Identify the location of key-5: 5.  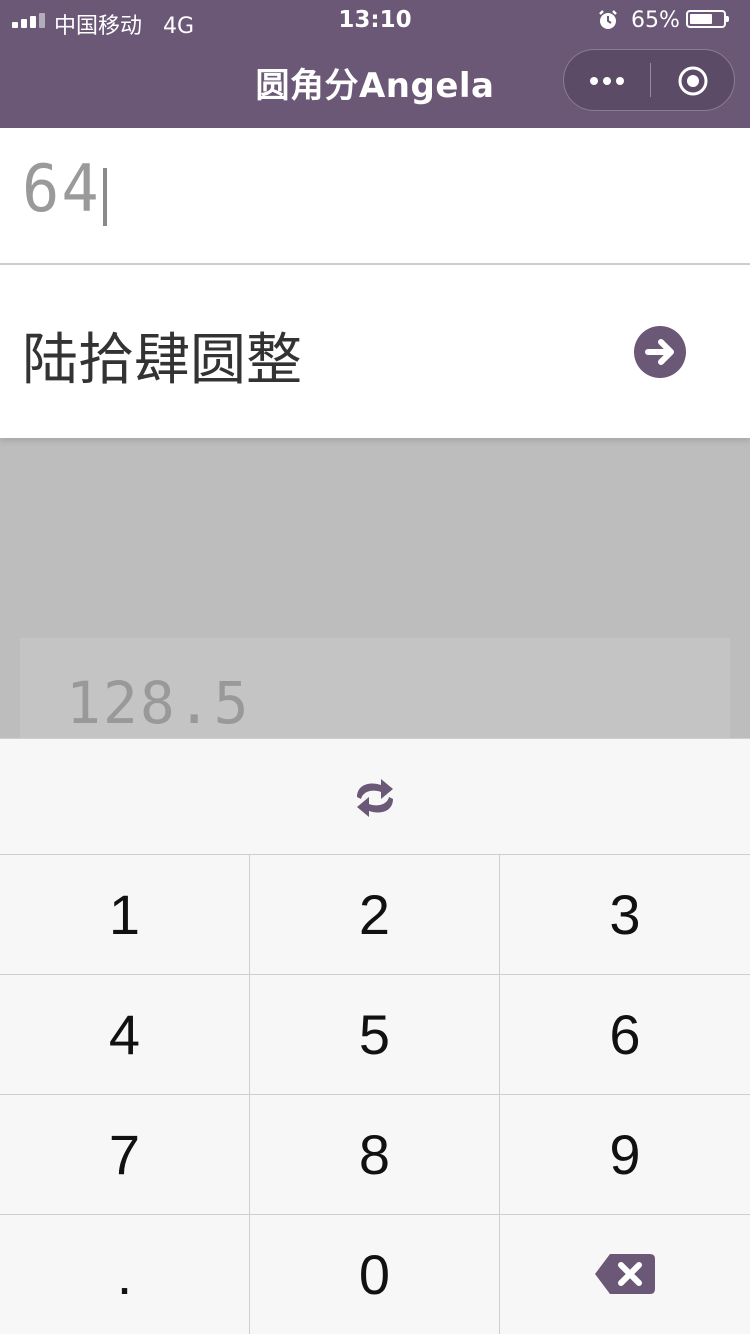
(375, 1035).